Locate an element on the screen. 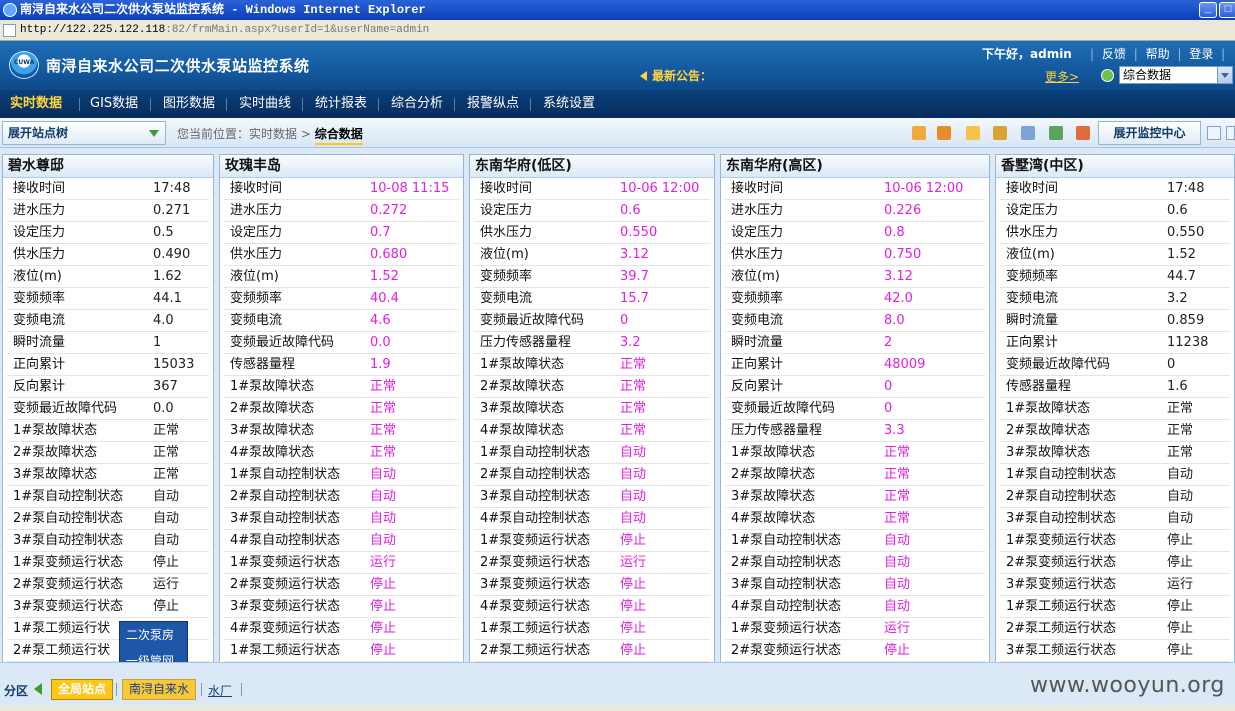 This screenshot has width=1235, height=711. data-row: 3#泵故障状态 正常 is located at coordinates (1115, 453).